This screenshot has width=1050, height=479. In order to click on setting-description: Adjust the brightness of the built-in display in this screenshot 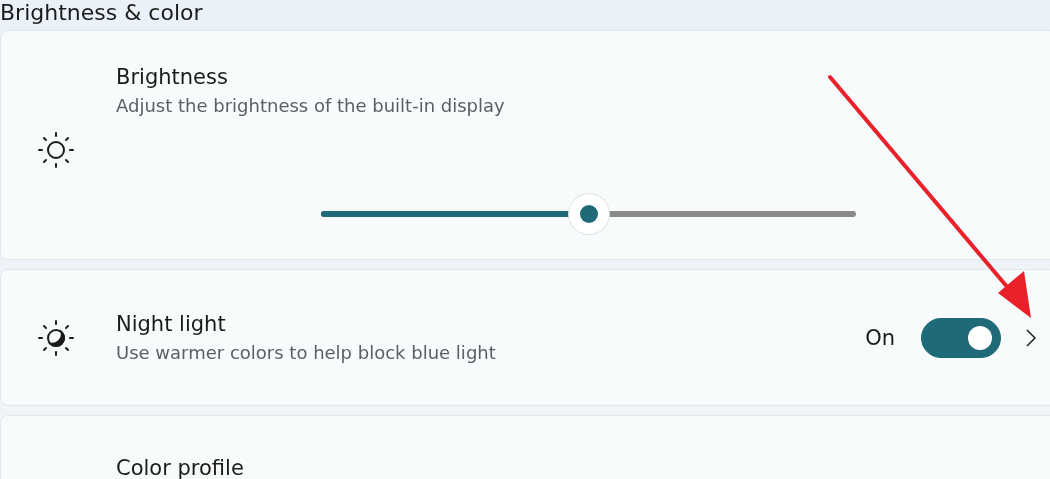, I will do `click(311, 106)`.